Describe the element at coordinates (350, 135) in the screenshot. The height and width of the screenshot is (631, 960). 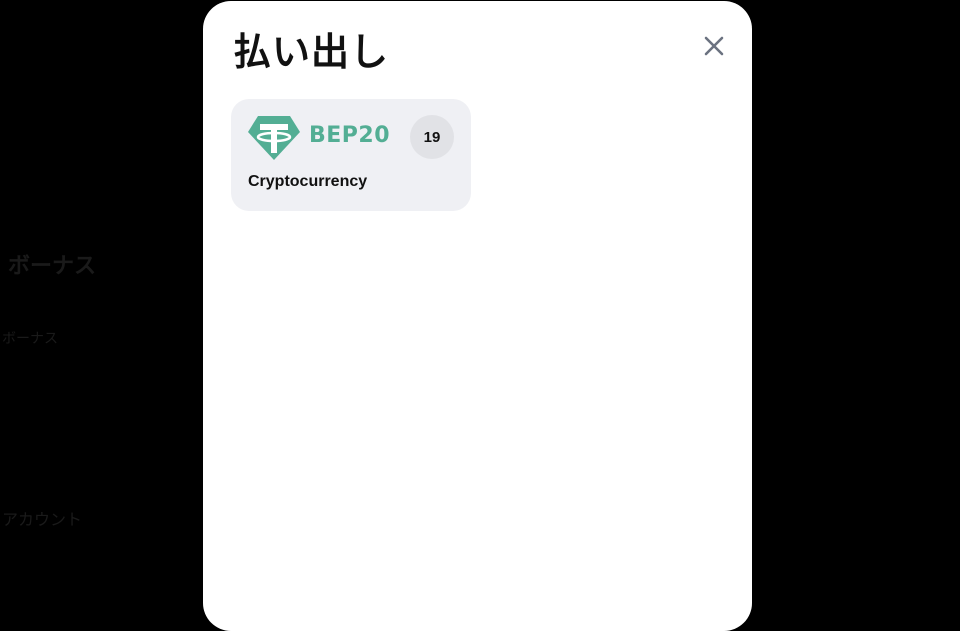
I see `network-label: BEP20` at that location.